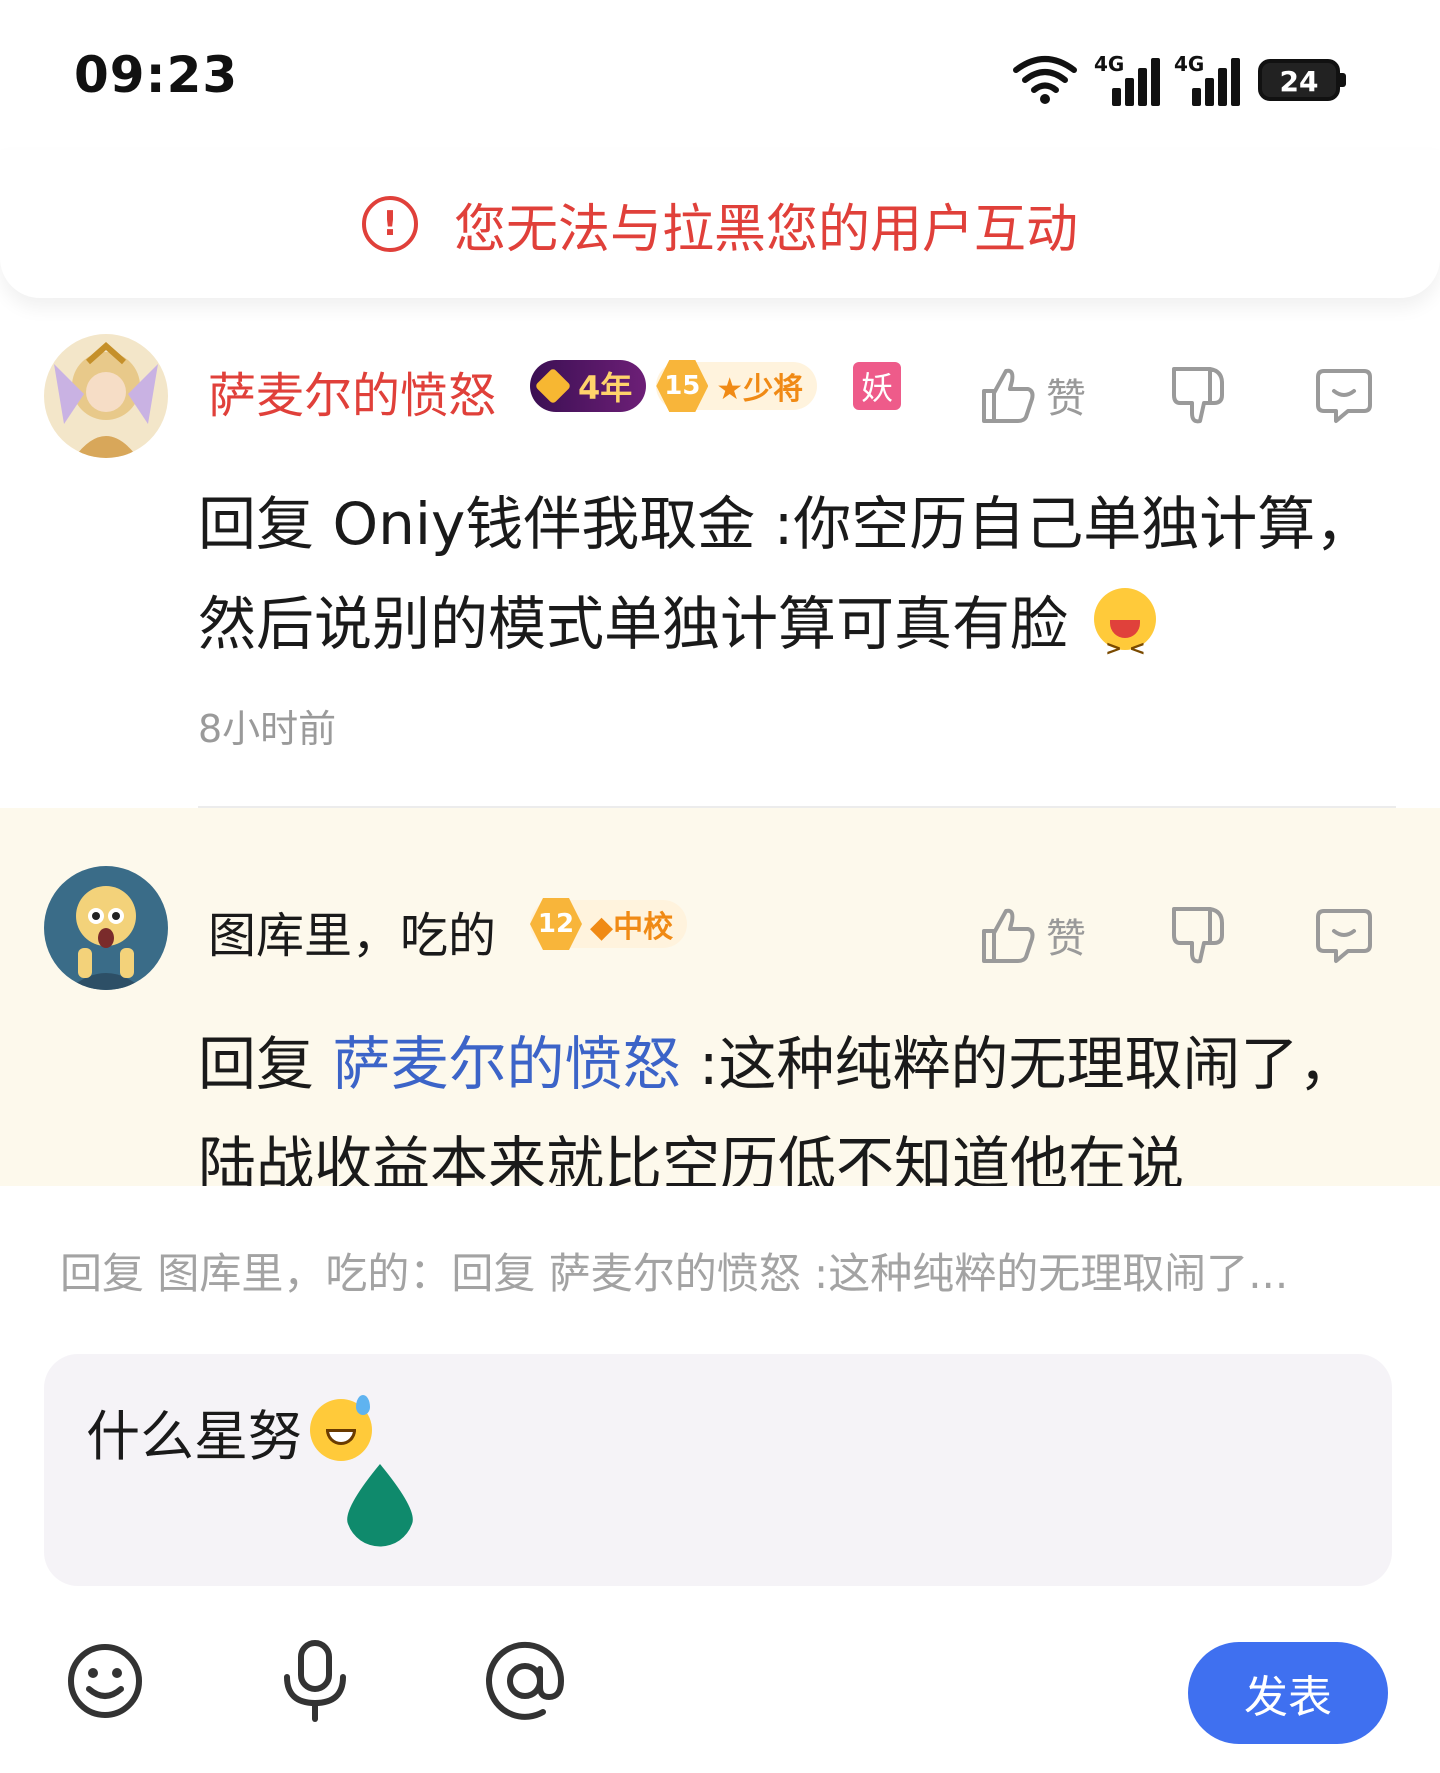 The image size is (1440, 1773). Describe the element at coordinates (765, 229) in the screenshot. I see `blocked-warning-text: 您无法与拉黑您的用户互动` at that location.